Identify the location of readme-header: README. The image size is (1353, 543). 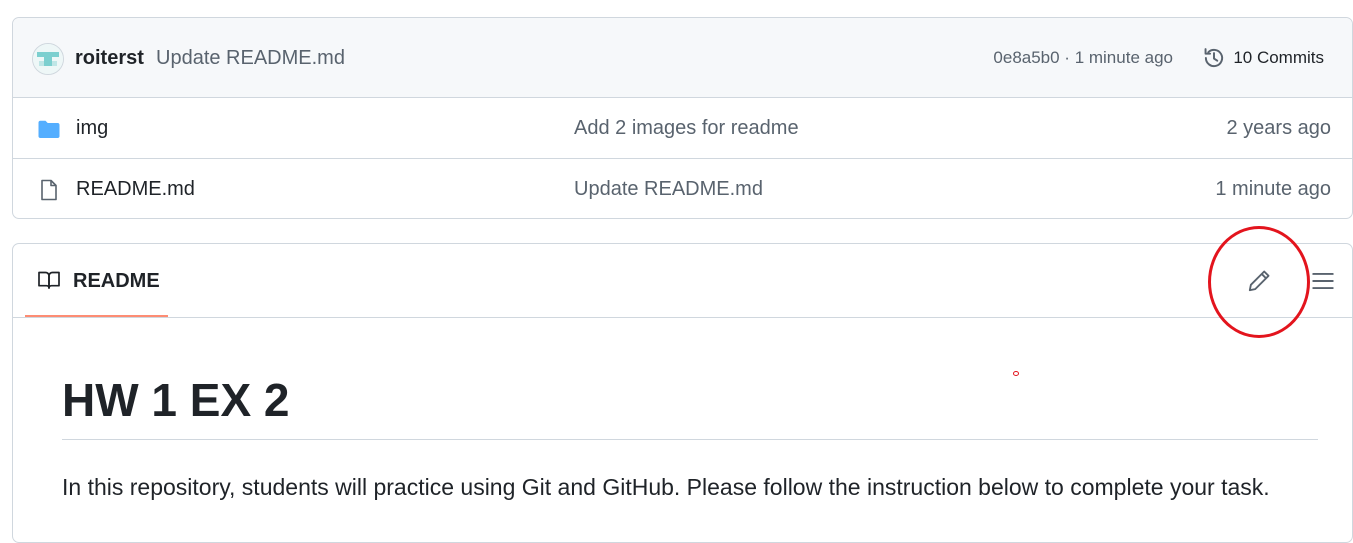
(682, 281).